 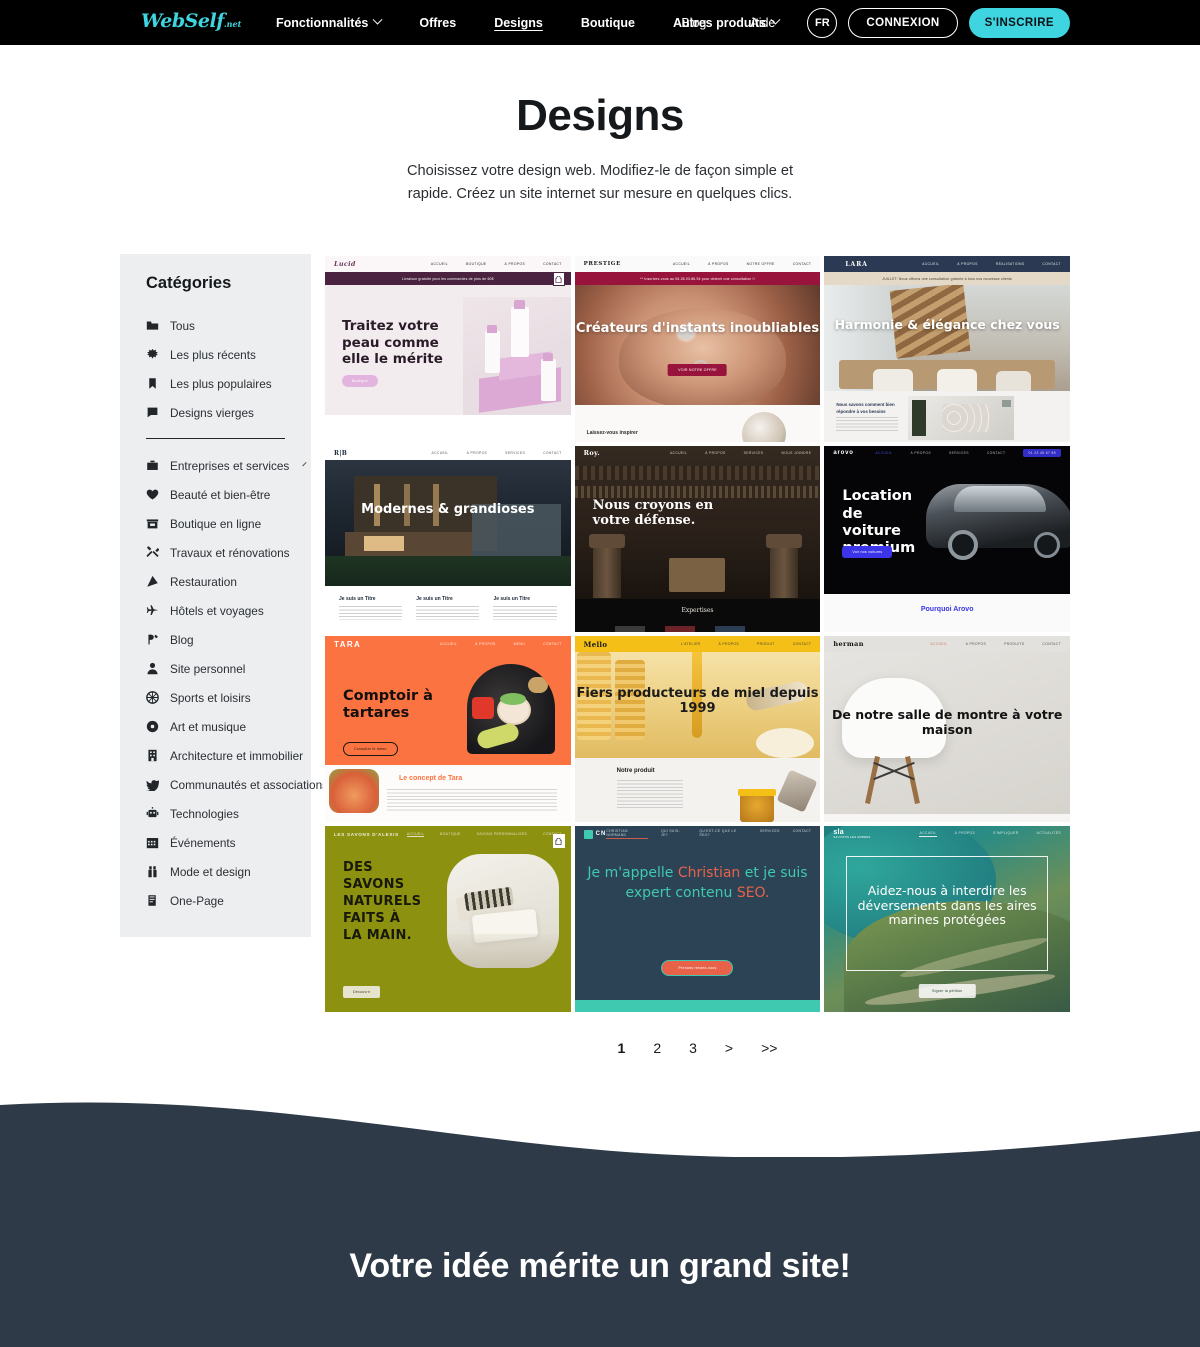 What do you see at coordinates (746, 644) in the screenshot?
I see `tpl-nav: L'ATELIER À PROPOS PRODUIT CONTACT` at bounding box center [746, 644].